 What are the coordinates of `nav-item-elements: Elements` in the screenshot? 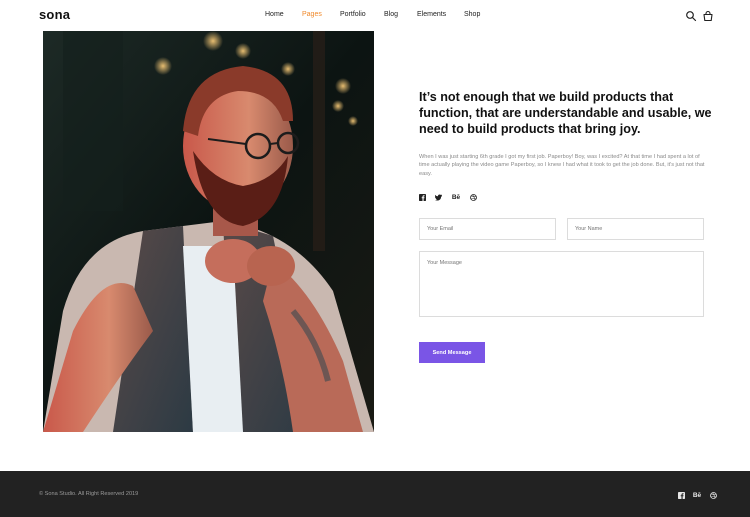 It's located at (431, 14).